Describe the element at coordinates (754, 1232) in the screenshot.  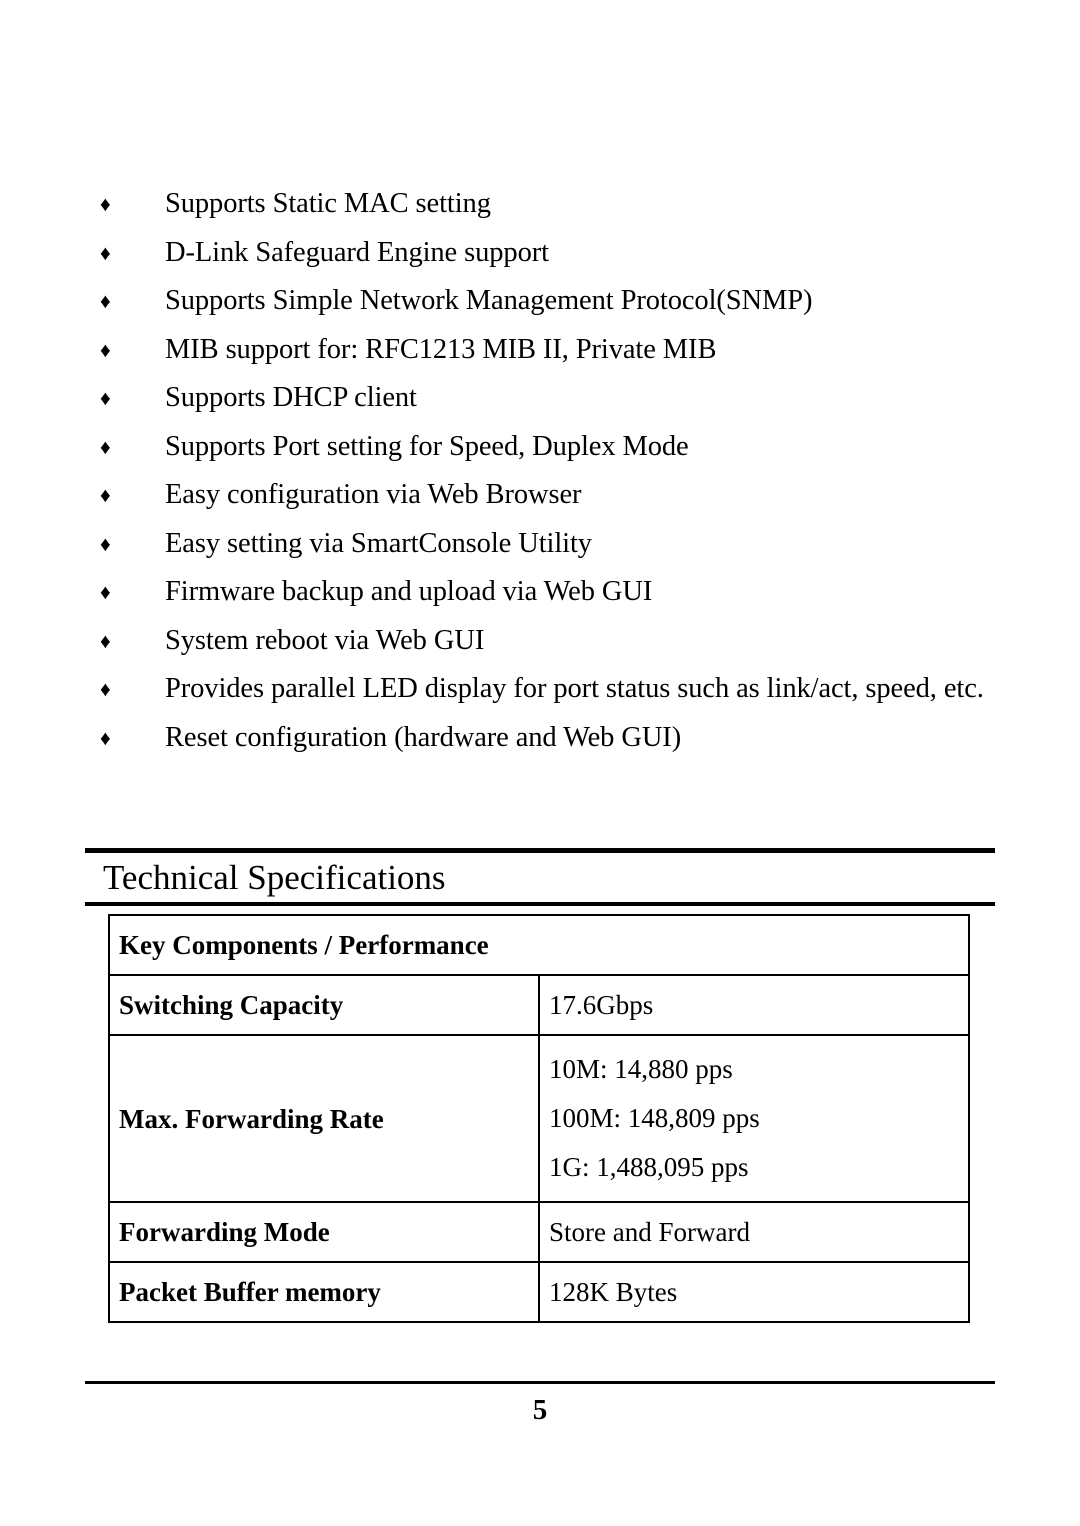
I see `spec-value: Store and Forward` at that location.